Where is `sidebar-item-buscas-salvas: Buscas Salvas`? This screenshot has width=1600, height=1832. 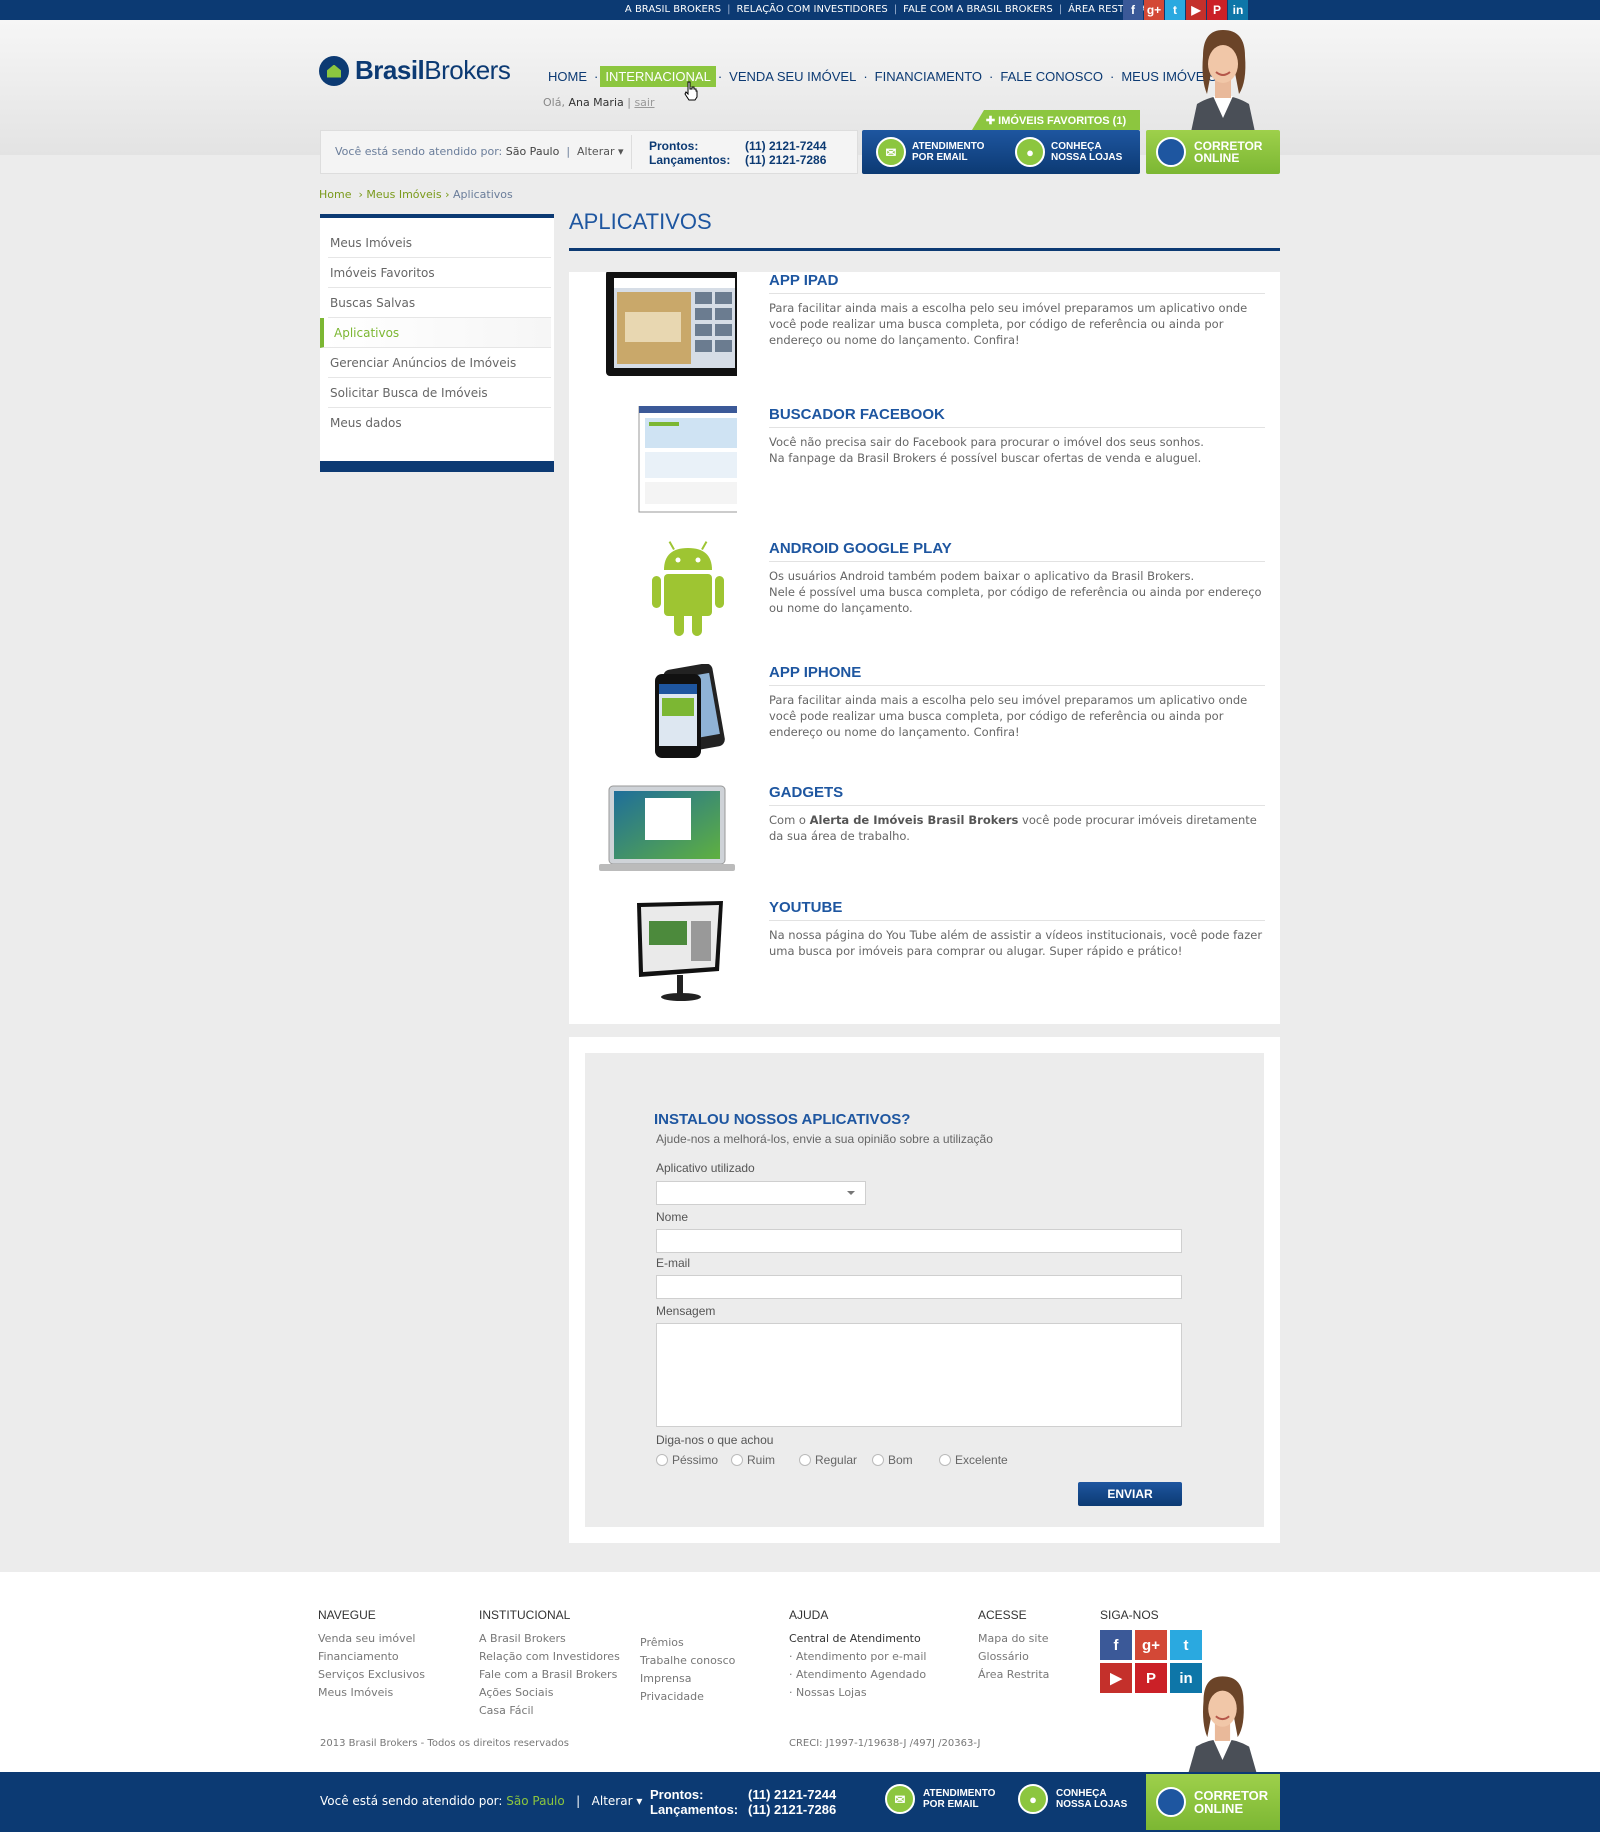 sidebar-item-buscas-salvas: Buscas Salvas is located at coordinates (439, 303).